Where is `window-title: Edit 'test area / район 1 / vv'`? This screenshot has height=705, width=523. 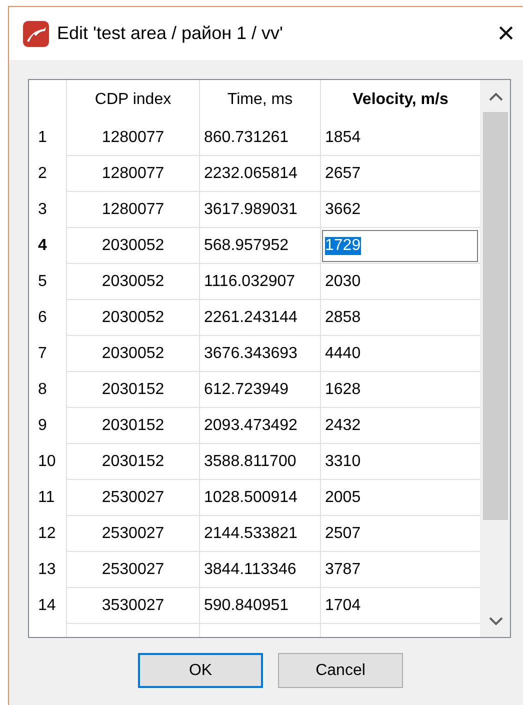 window-title: Edit 'test area / район 1 / vv' is located at coordinates (170, 33).